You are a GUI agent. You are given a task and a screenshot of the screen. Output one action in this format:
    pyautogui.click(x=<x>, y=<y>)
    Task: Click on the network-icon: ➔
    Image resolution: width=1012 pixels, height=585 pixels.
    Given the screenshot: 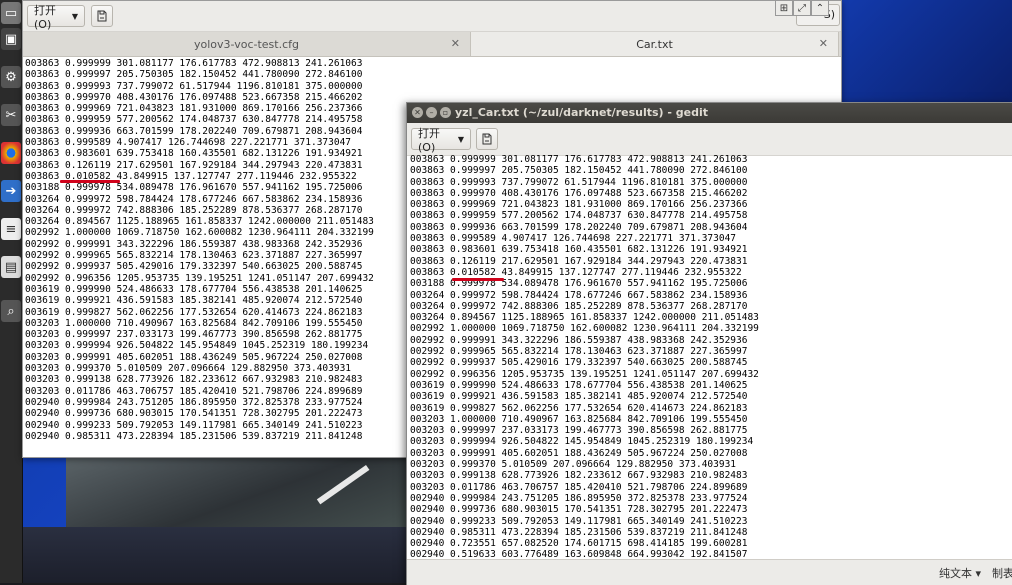 What is the action you would take?
    pyautogui.click(x=11, y=191)
    